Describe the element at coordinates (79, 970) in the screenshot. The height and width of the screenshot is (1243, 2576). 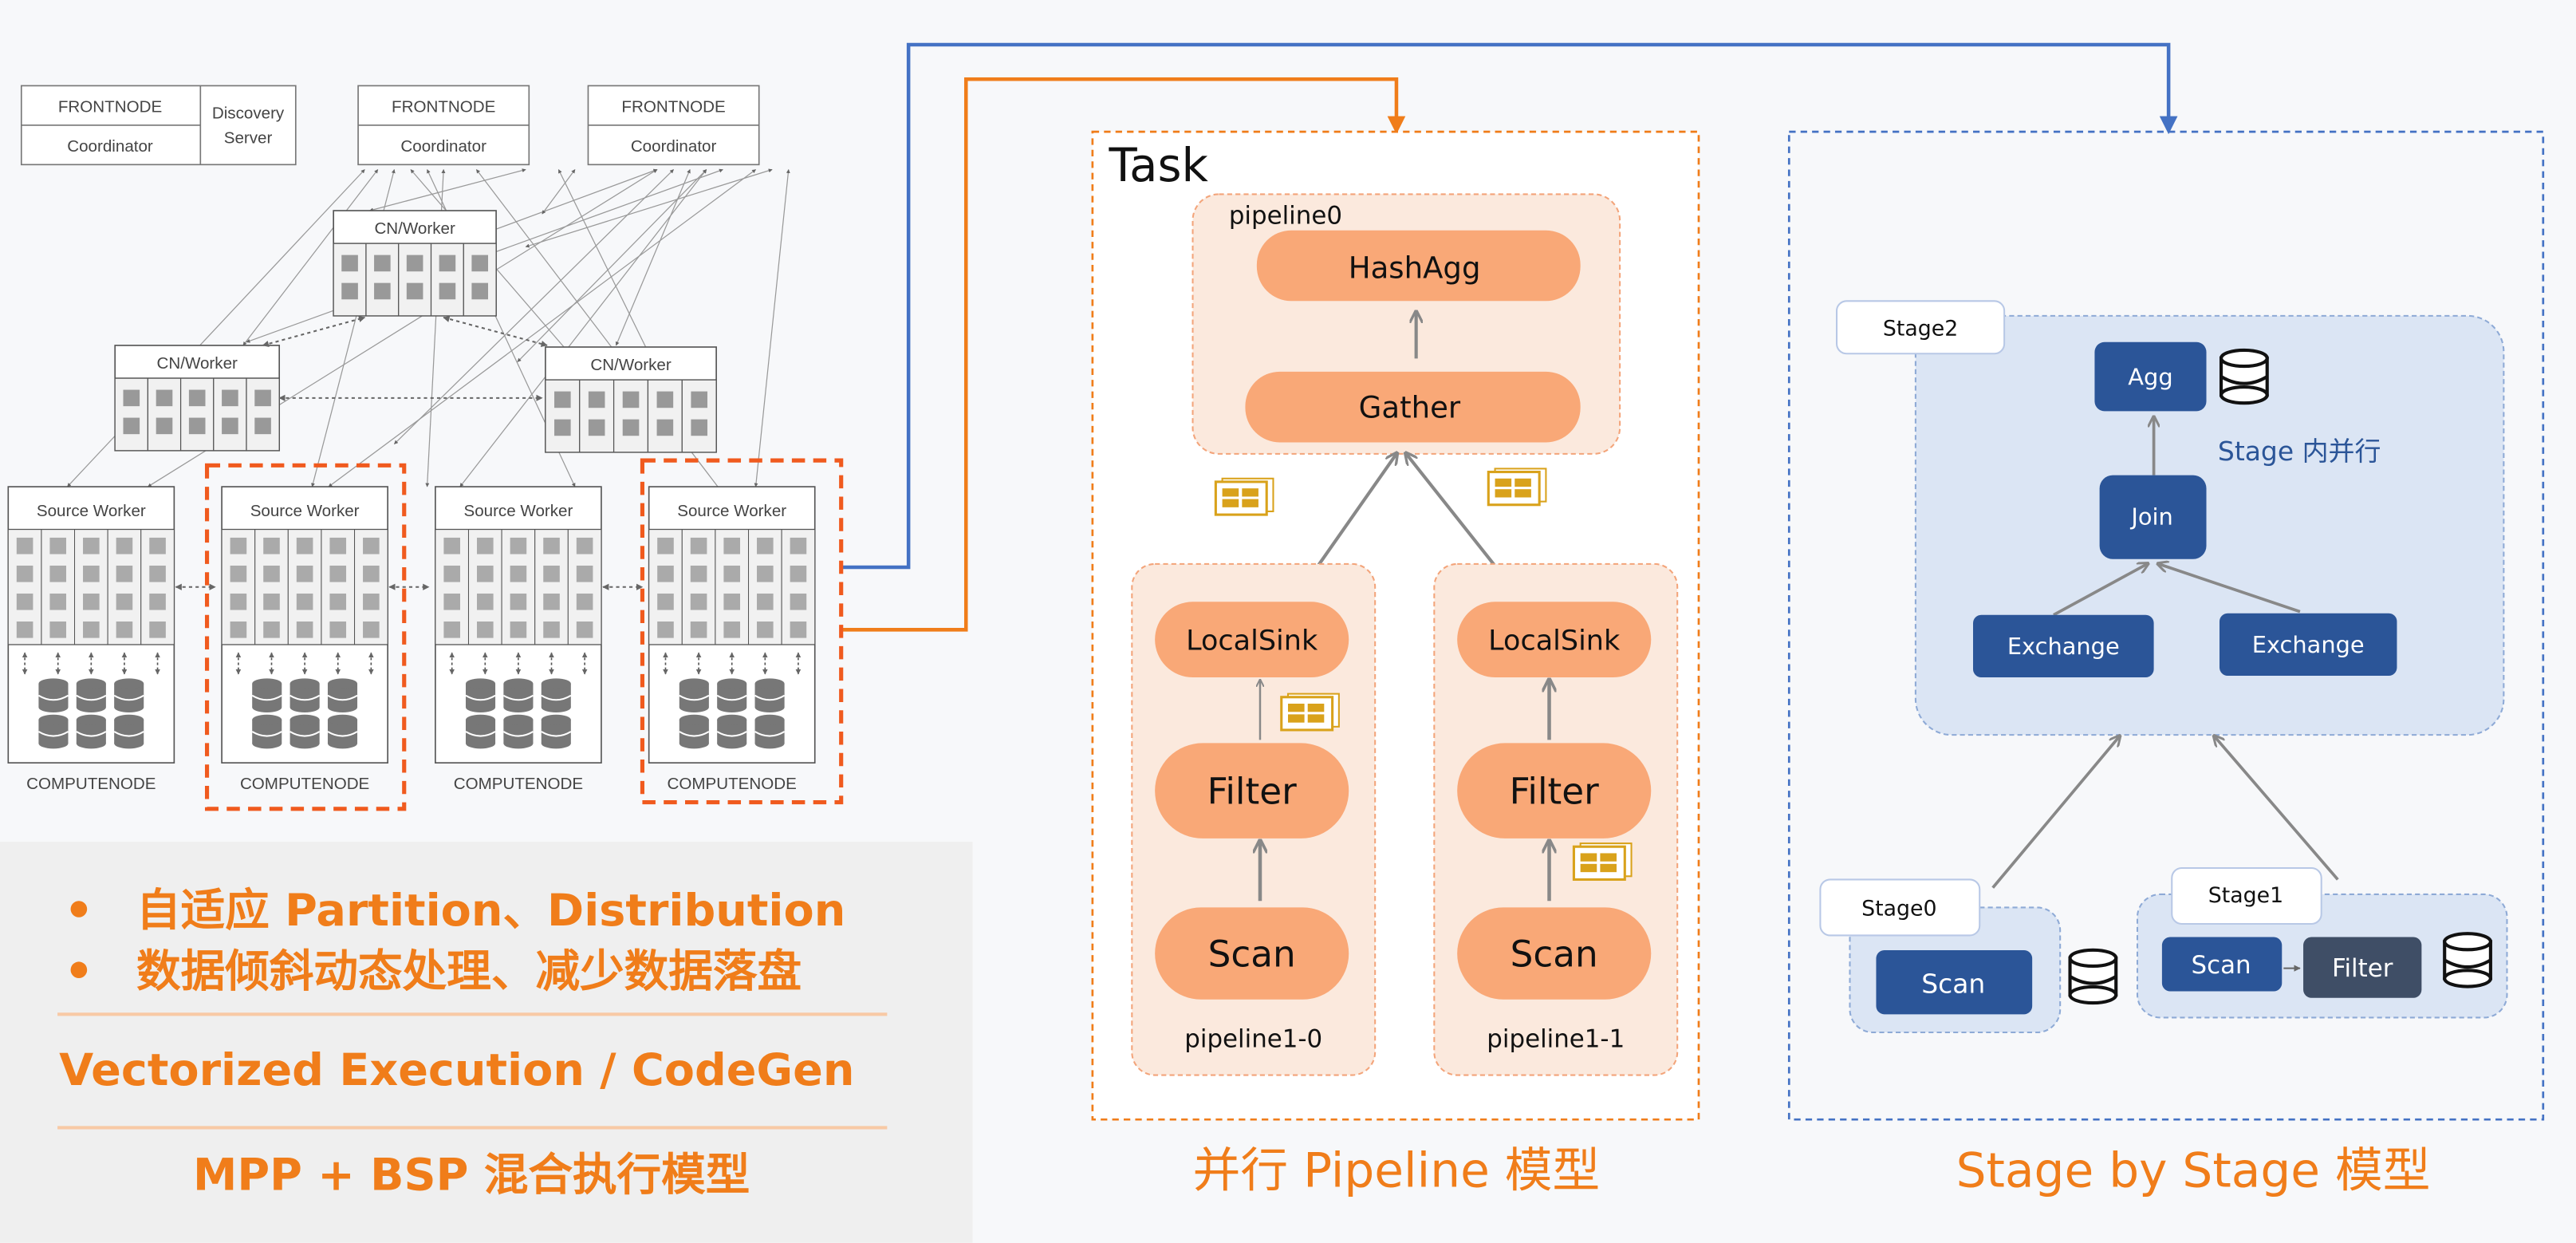
I see `bullet-icon` at that location.